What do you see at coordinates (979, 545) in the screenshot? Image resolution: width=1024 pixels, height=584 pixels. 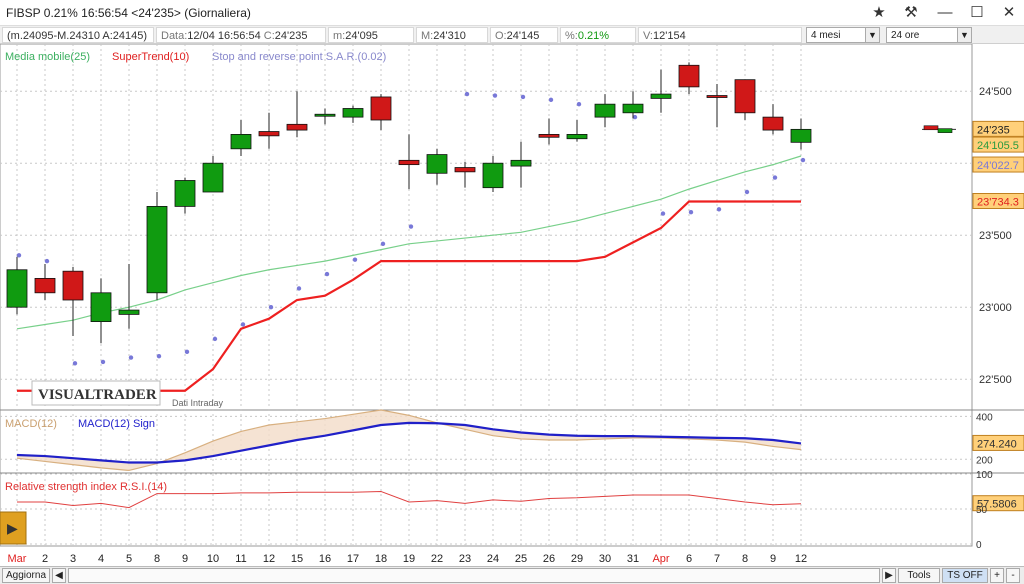 I see `rsi-axis-label: 0` at bounding box center [979, 545].